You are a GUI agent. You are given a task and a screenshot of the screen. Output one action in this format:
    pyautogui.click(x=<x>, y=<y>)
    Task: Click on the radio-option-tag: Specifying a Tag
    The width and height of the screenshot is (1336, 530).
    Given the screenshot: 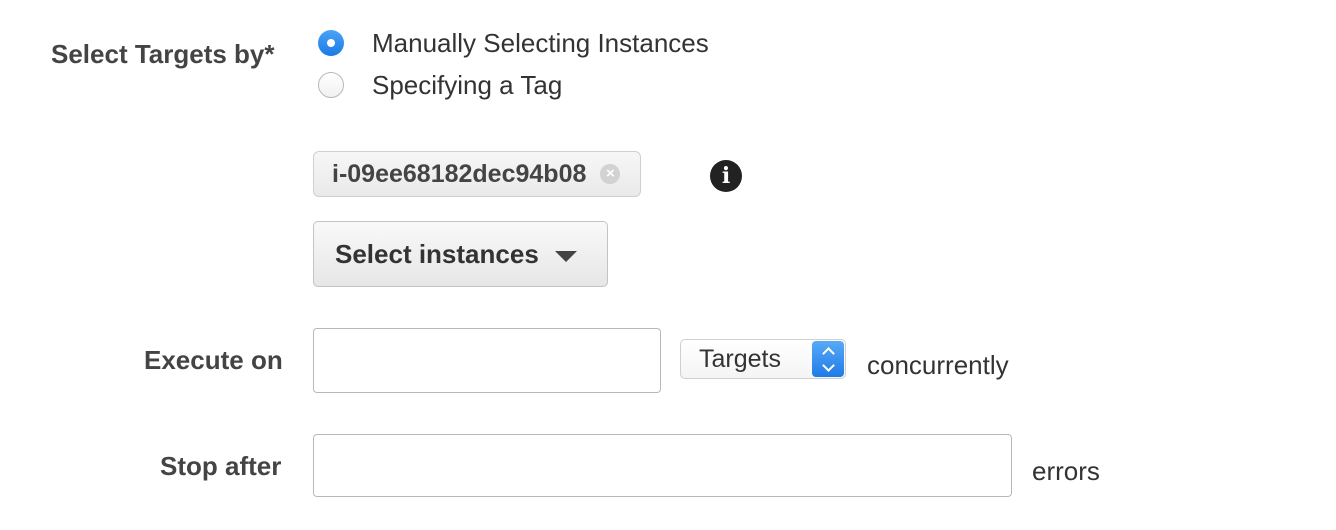 What is the action you would take?
    pyautogui.click(x=513, y=85)
    